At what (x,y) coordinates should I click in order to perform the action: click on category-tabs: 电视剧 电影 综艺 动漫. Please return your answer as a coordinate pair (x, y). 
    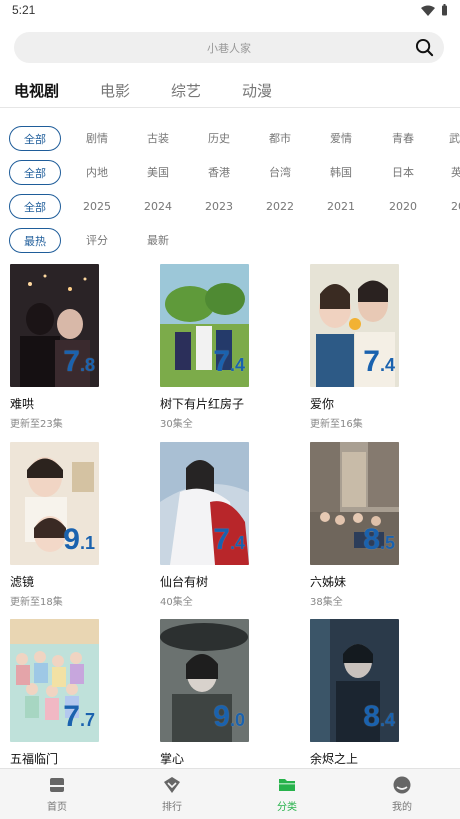
    Looking at the image, I should click on (230, 90).